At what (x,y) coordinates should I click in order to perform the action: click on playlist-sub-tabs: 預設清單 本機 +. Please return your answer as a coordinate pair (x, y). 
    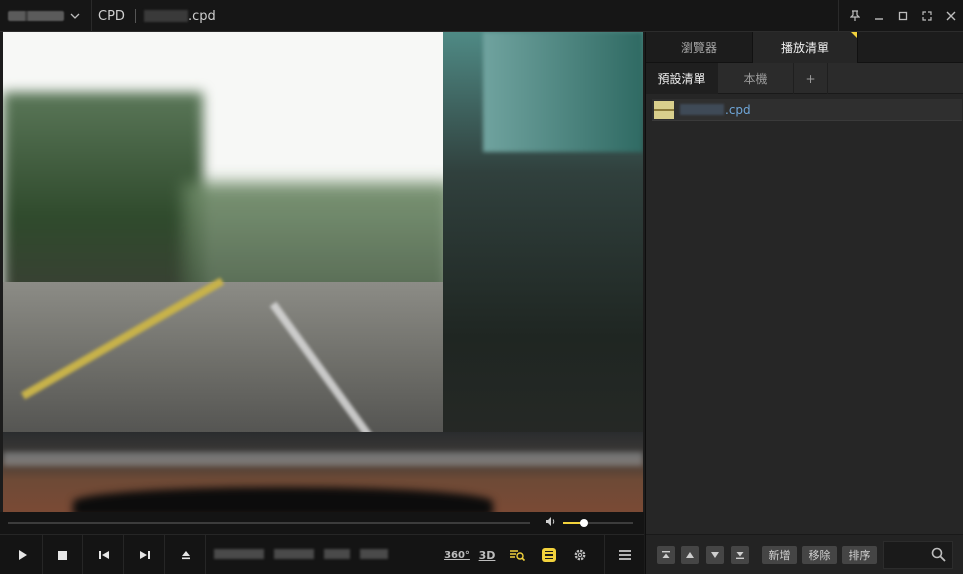
    Looking at the image, I should click on (804, 78).